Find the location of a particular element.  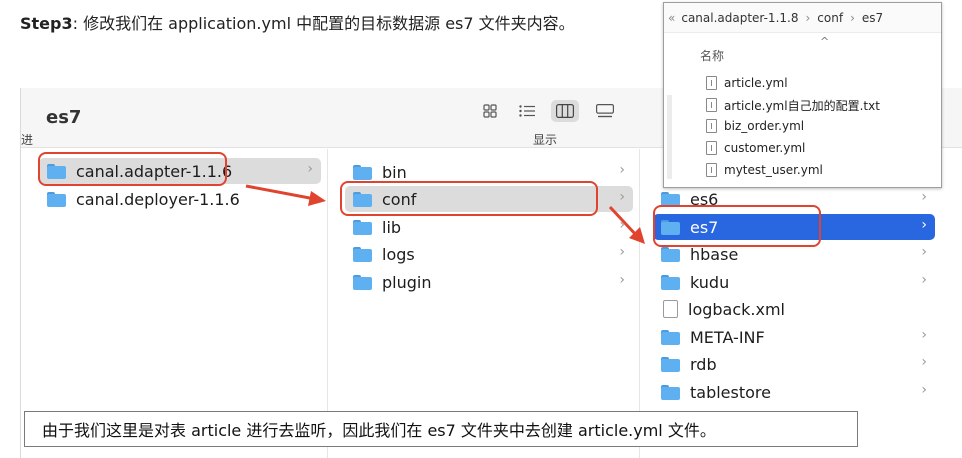

row-logback-xml: logback.xml is located at coordinates (794, 309).